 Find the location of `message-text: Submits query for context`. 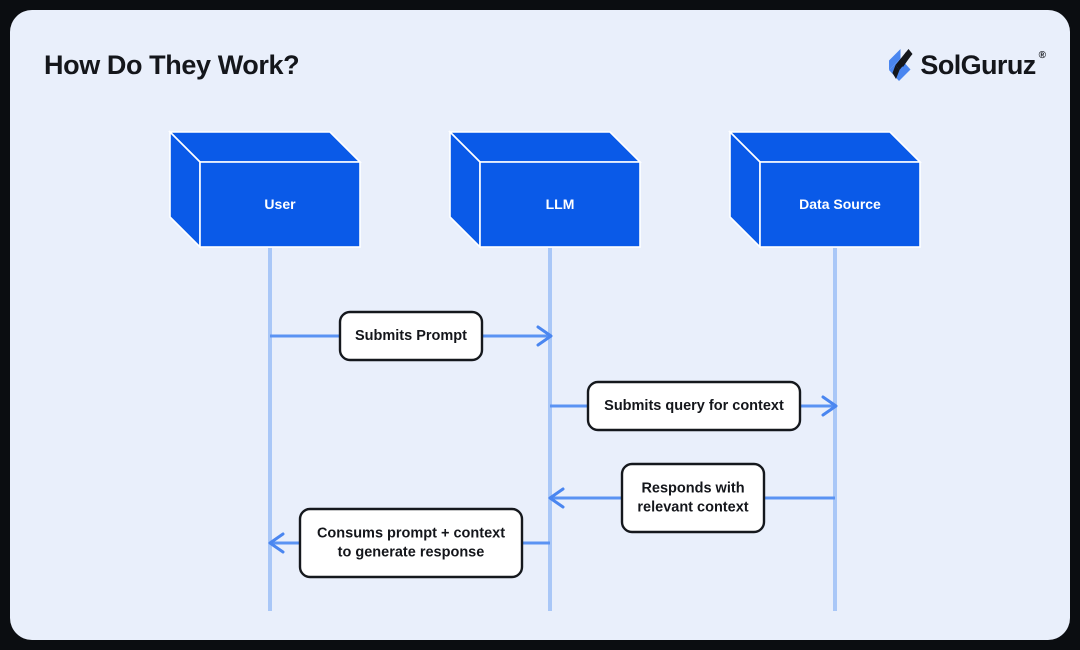

message-text: Submits query for context is located at coordinates (694, 406).